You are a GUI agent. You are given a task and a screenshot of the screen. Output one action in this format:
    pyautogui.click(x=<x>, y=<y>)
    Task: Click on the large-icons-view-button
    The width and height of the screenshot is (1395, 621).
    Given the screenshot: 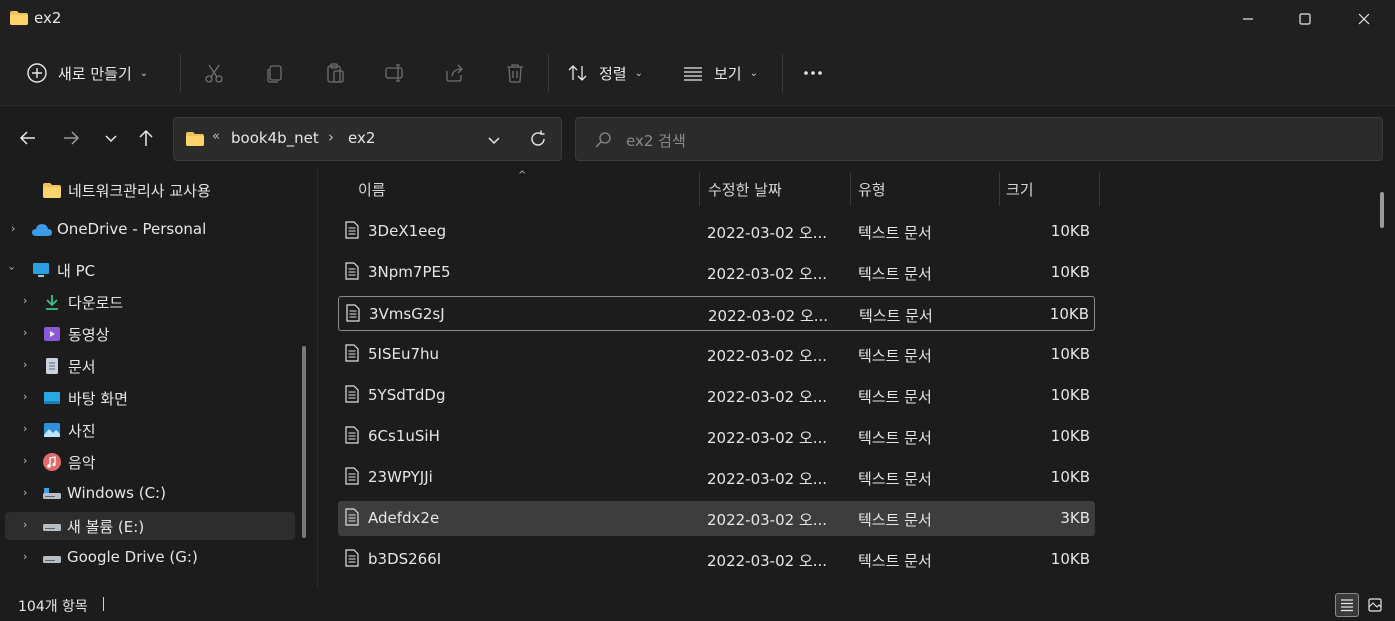 What is the action you would take?
    pyautogui.click(x=1375, y=605)
    